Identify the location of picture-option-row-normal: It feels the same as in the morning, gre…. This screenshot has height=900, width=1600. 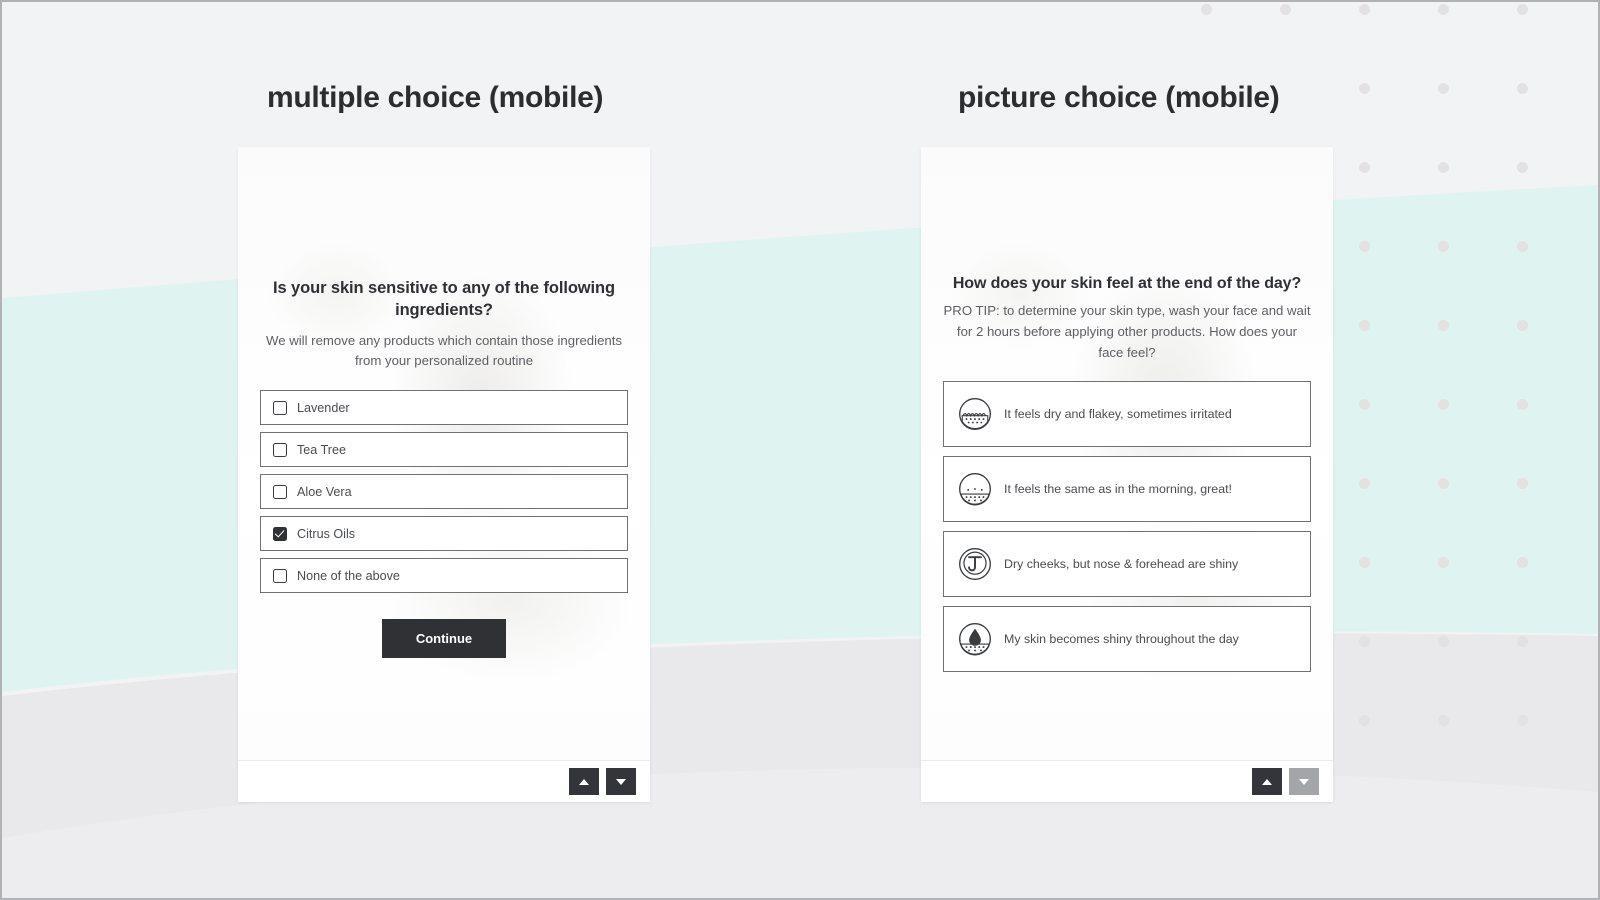
(1127, 488).